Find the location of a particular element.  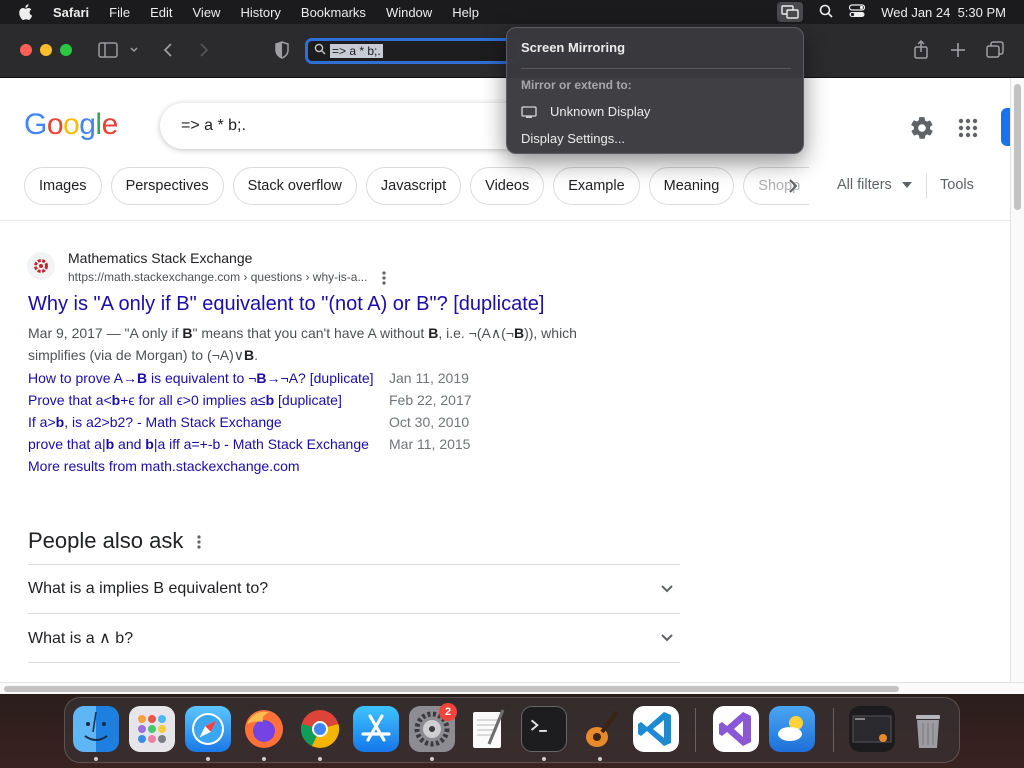

horizontal-scrollbar is located at coordinates (512, 688).